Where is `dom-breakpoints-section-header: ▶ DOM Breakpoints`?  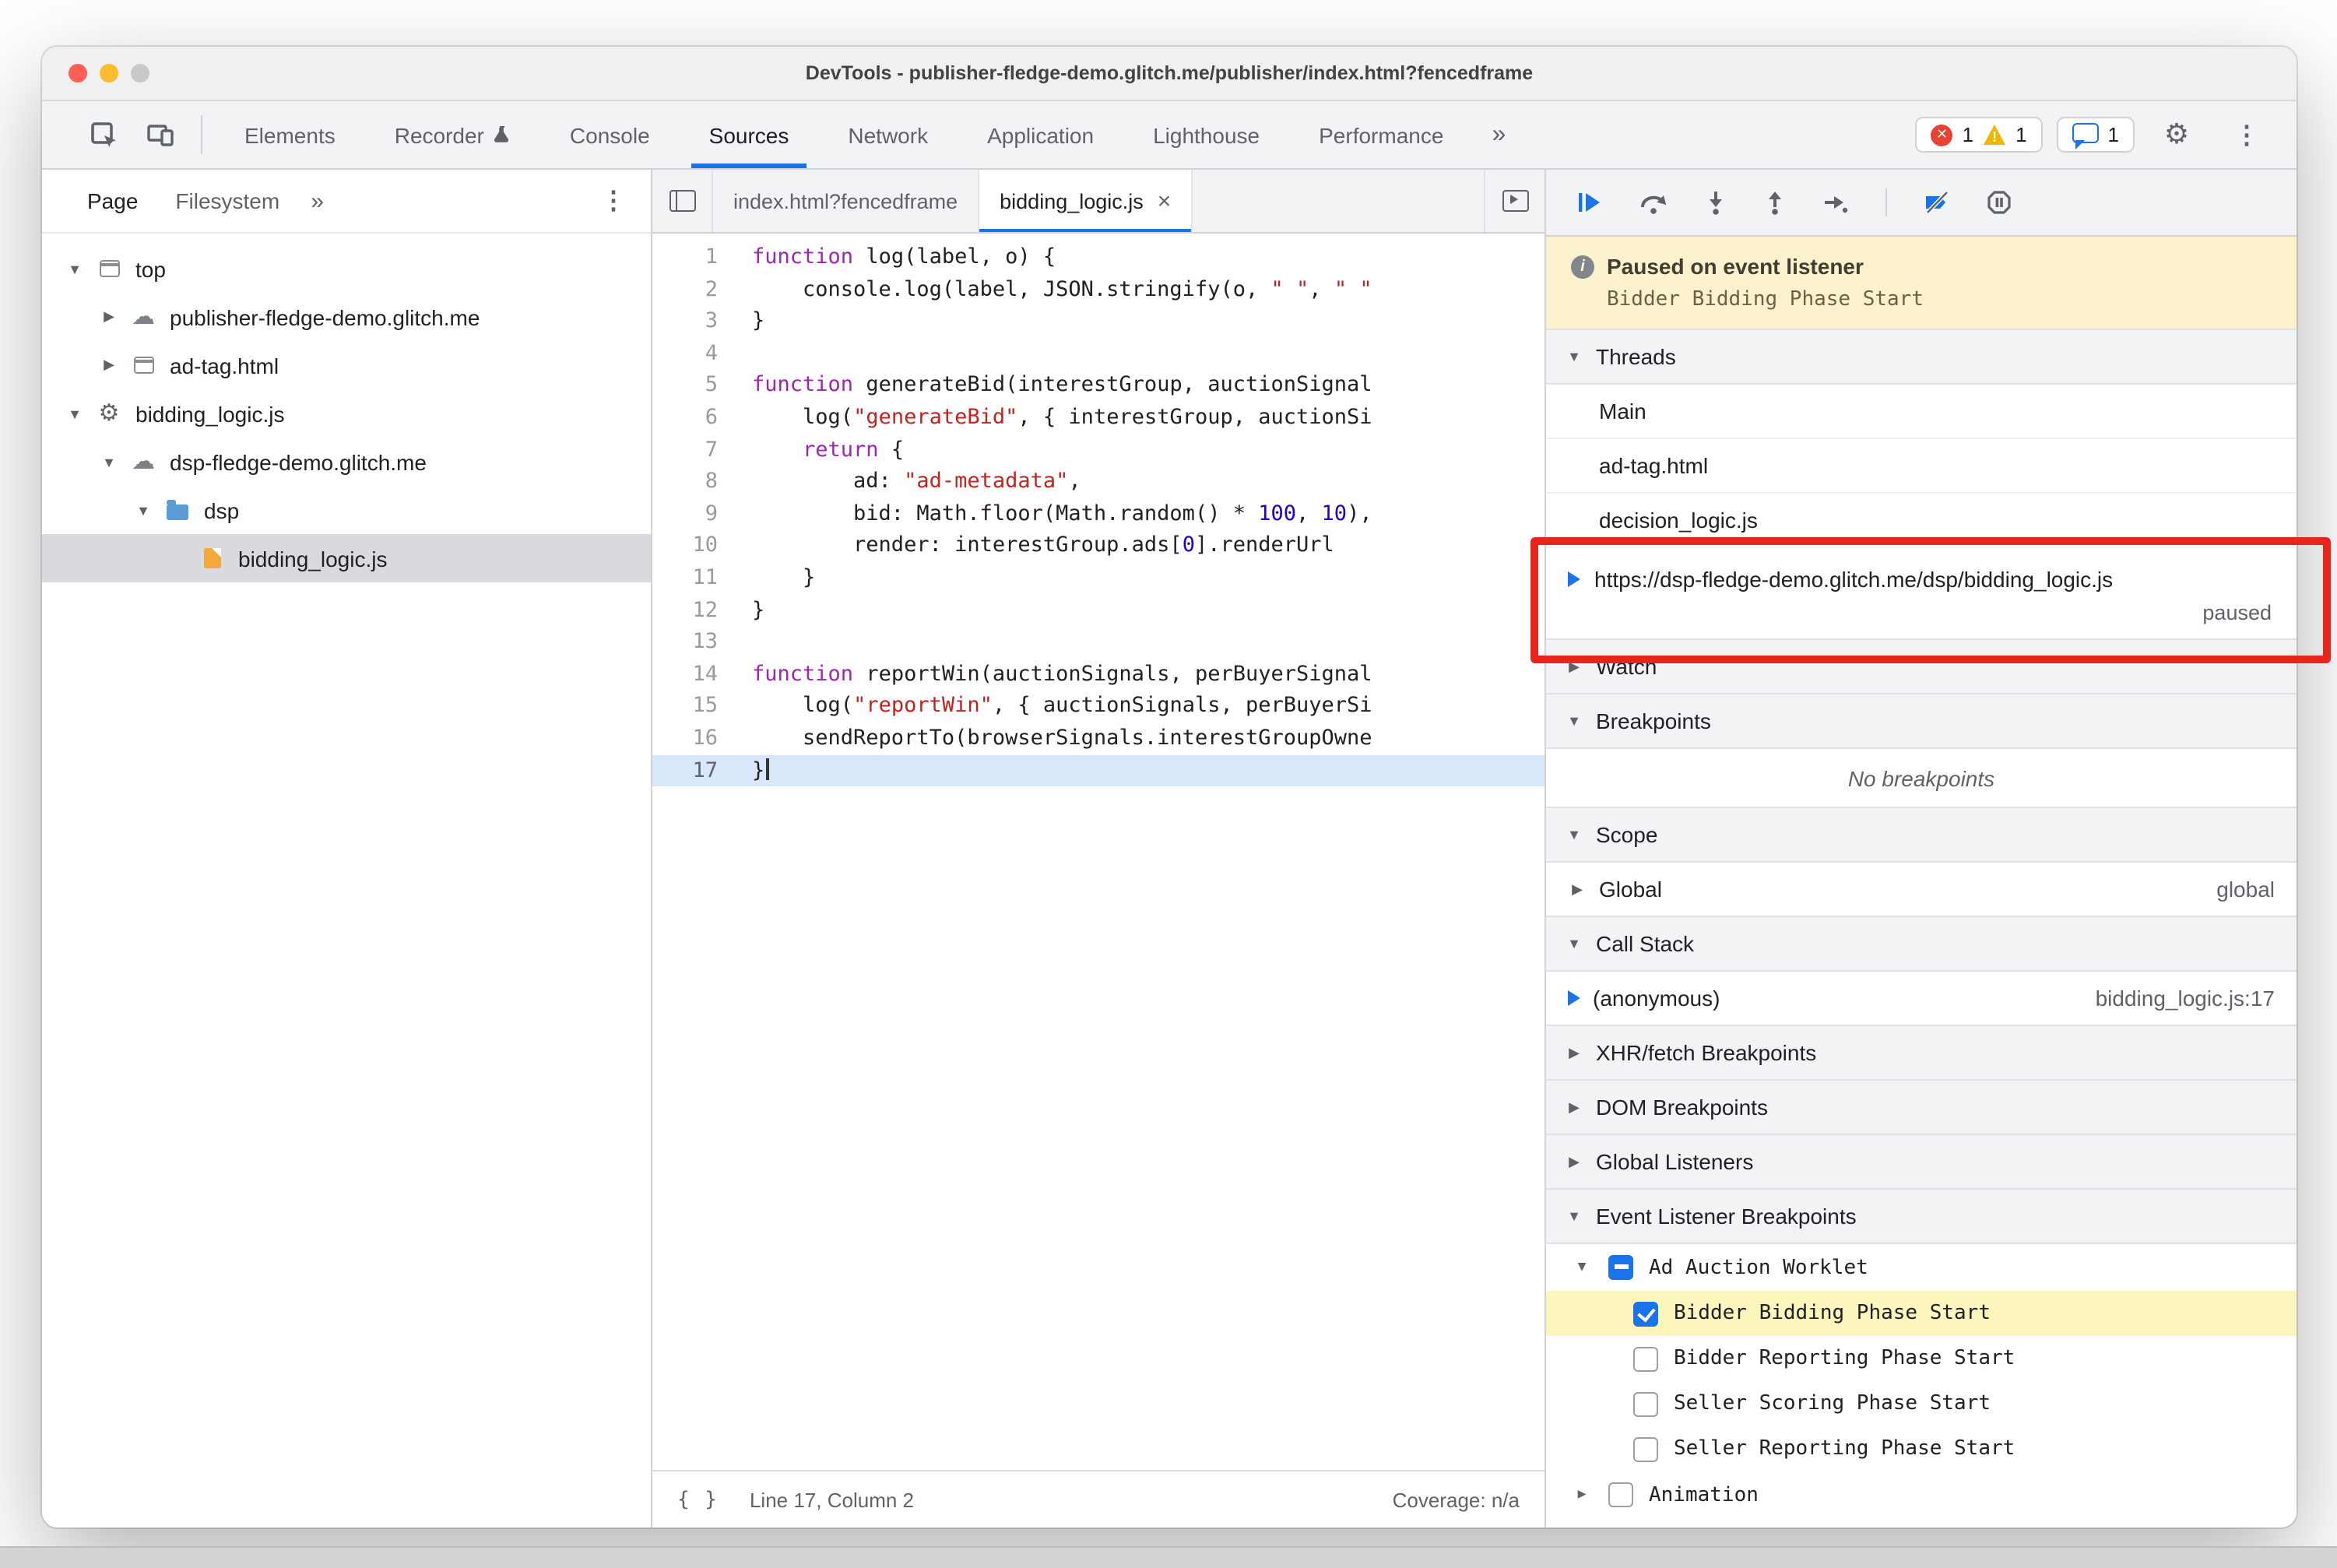
dom-breakpoints-section-header: ▶ DOM Breakpoints is located at coordinates (1922, 1107).